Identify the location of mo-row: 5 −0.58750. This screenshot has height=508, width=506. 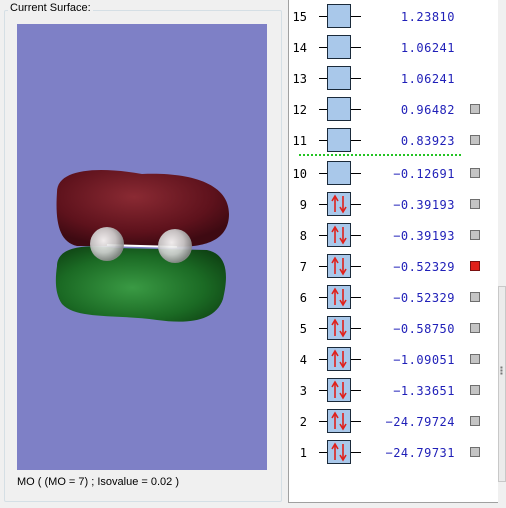
(389, 329).